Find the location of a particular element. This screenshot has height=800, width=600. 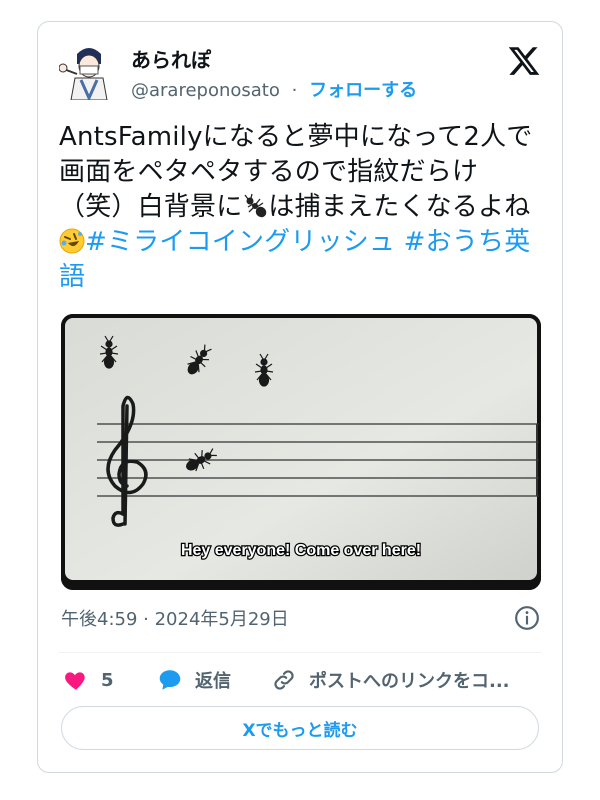

hashtag-link-1: #ミライコイングリッシュ is located at coordinates (240, 242).